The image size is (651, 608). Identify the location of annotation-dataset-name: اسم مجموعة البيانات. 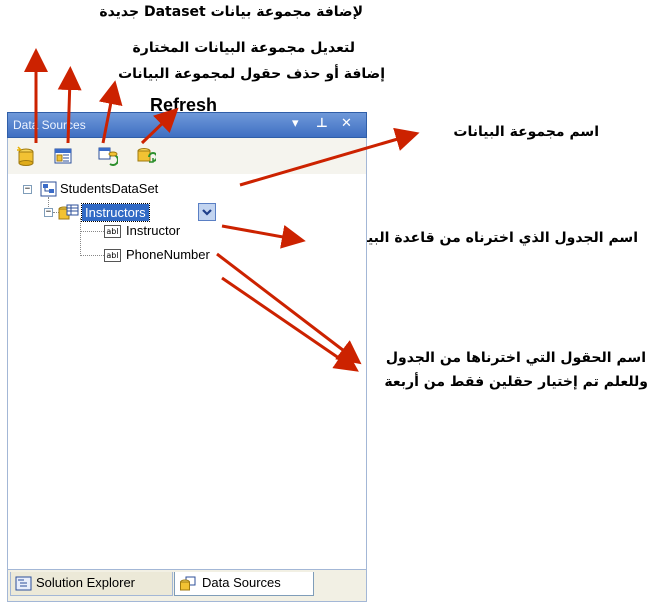
(526, 132).